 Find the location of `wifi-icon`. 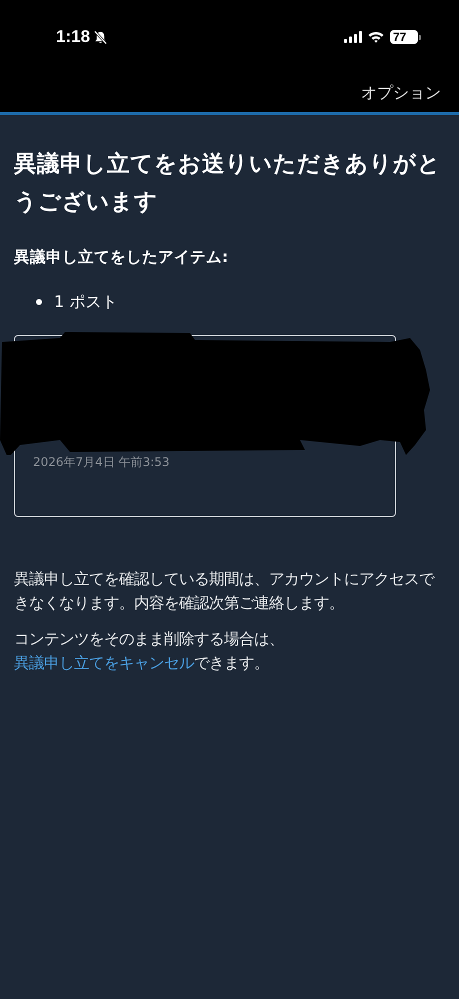

wifi-icon is located at coordinates (376, 37).